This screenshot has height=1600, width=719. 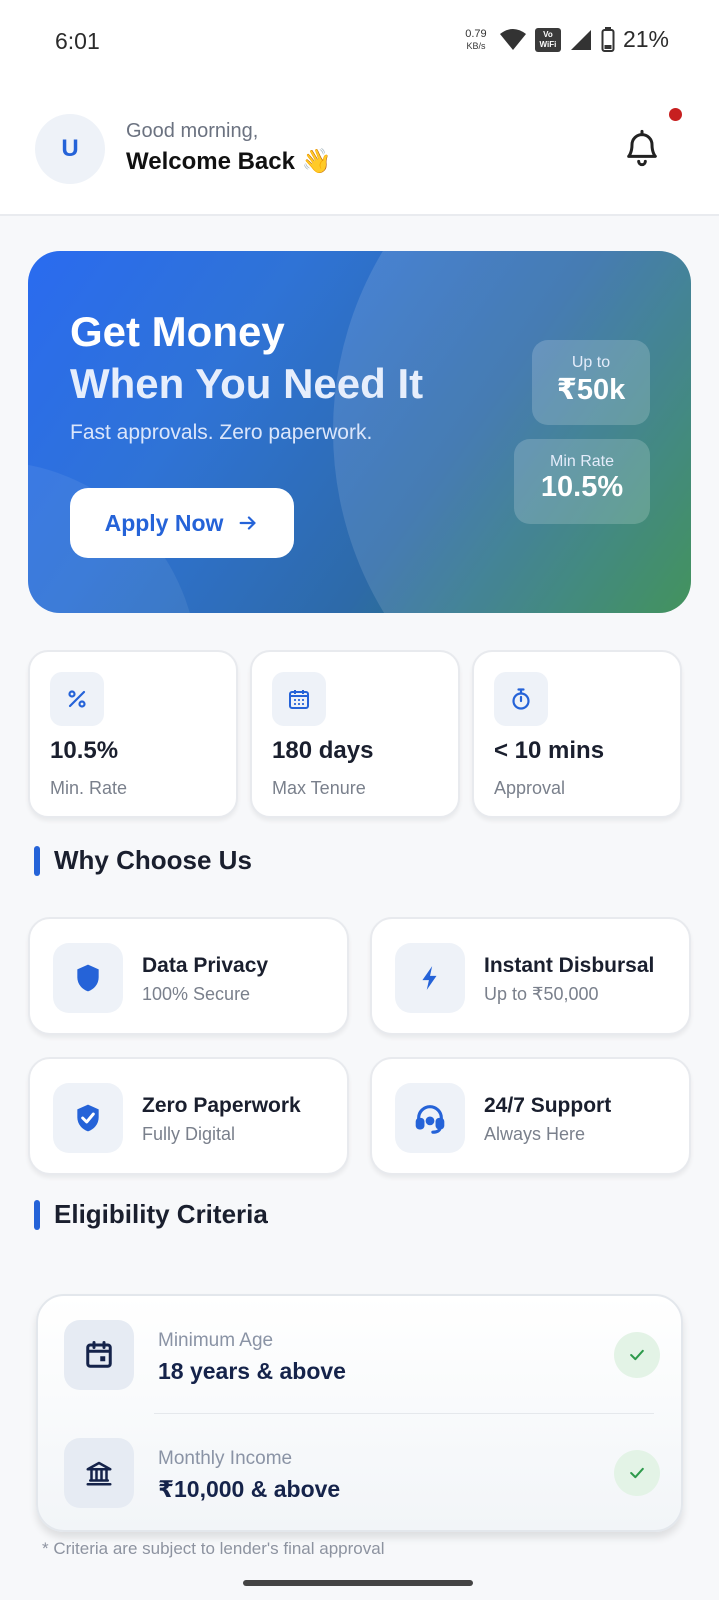 What do you see at coordinates (608, 39) in the screenshot?
I see `battery-icon` at bounding box center [608, 39].